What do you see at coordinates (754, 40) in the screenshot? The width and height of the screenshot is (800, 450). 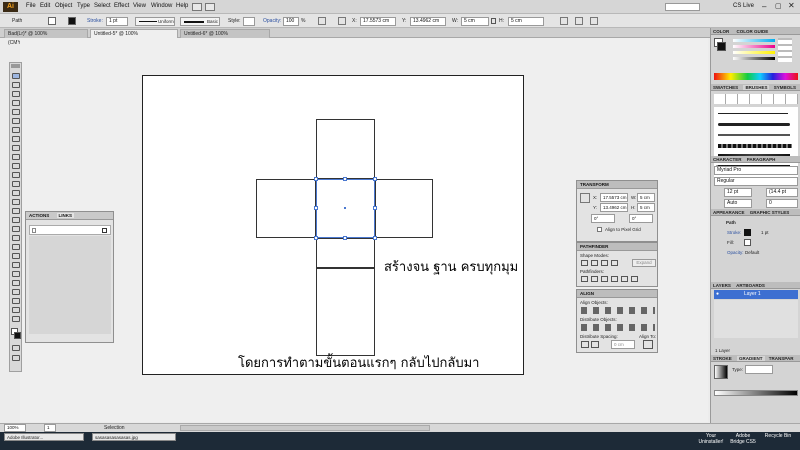 I see `cyan-slider` at bounding box center [754, 40].